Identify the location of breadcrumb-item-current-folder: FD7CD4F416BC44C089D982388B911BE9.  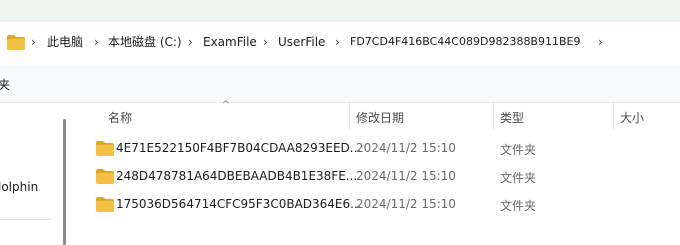
(465, 42).